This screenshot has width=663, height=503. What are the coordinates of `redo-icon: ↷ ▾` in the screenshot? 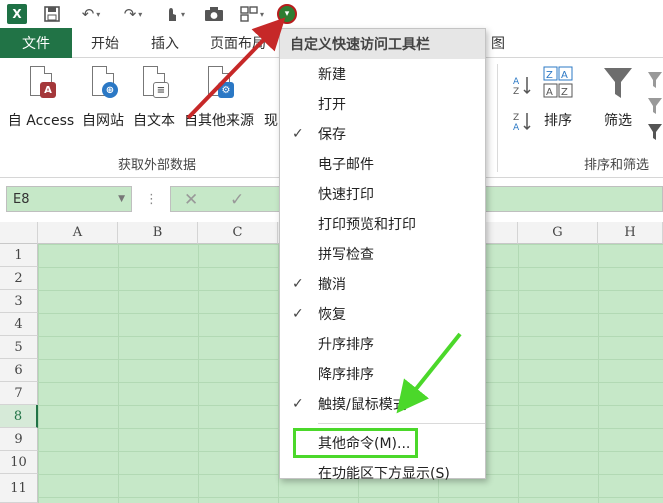 It's located at (133, 14).